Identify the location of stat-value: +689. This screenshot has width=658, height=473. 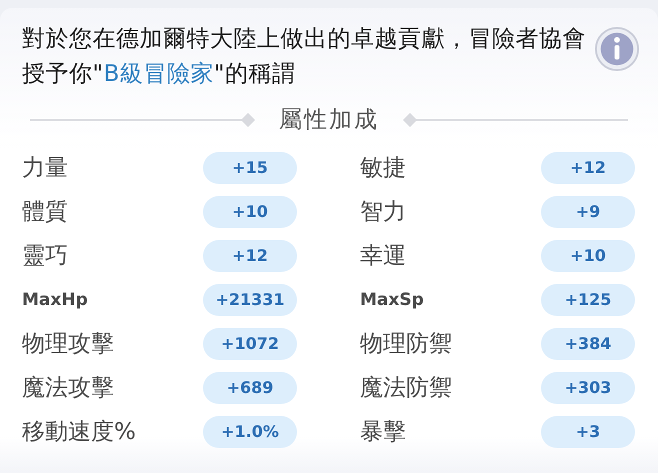
(250, 388).